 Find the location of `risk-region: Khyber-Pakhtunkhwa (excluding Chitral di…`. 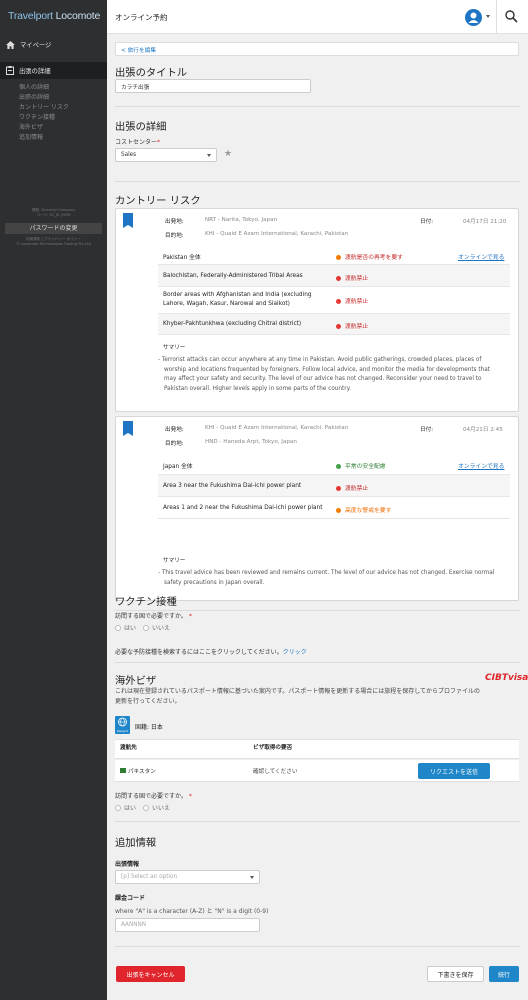

risk-region: Khyber-Pakhtunkhwa (excluding Chitral di… is located at coordinates (232, 324).